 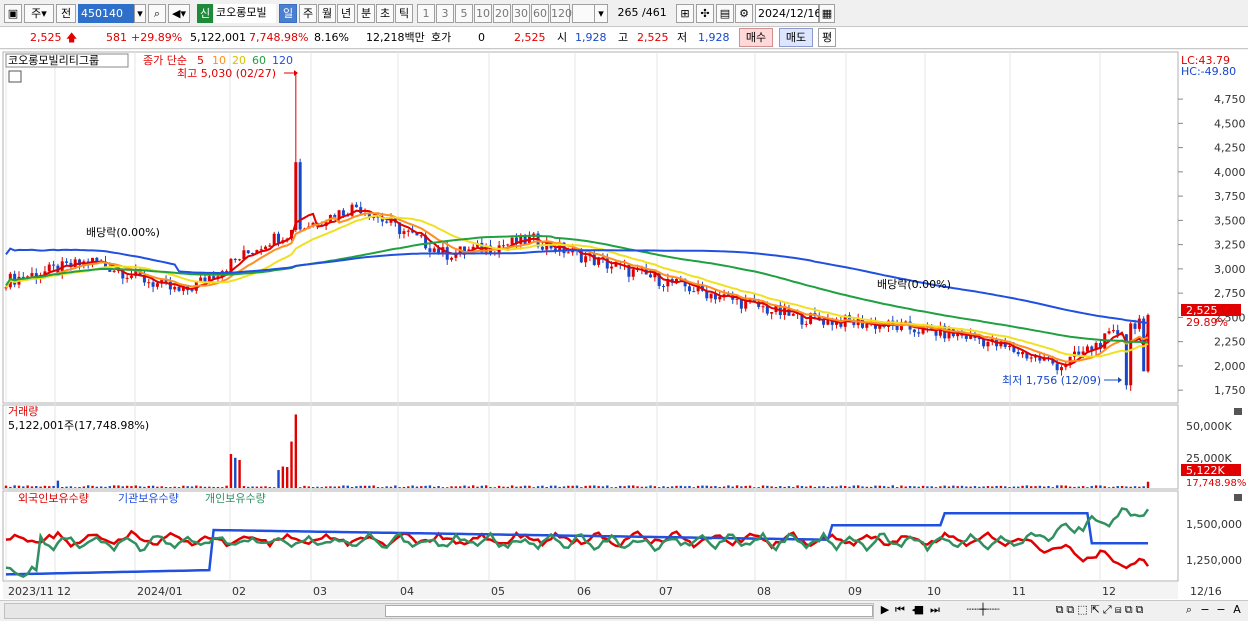 I want to click on scrollbar-thumb, so click(x=629, y=611).